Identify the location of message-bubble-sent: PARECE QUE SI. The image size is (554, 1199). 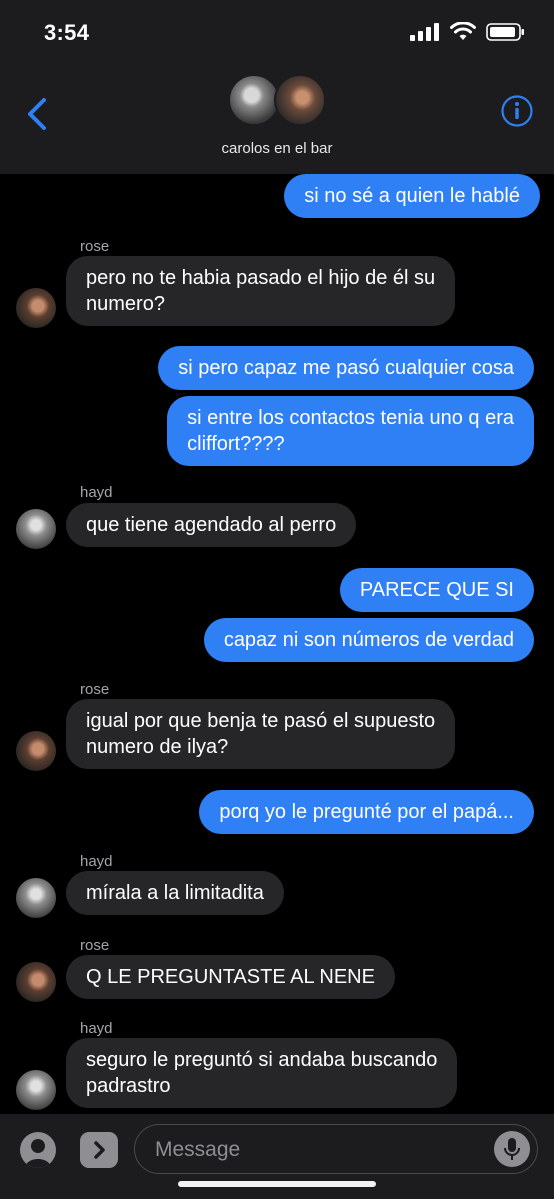
(436, 590).